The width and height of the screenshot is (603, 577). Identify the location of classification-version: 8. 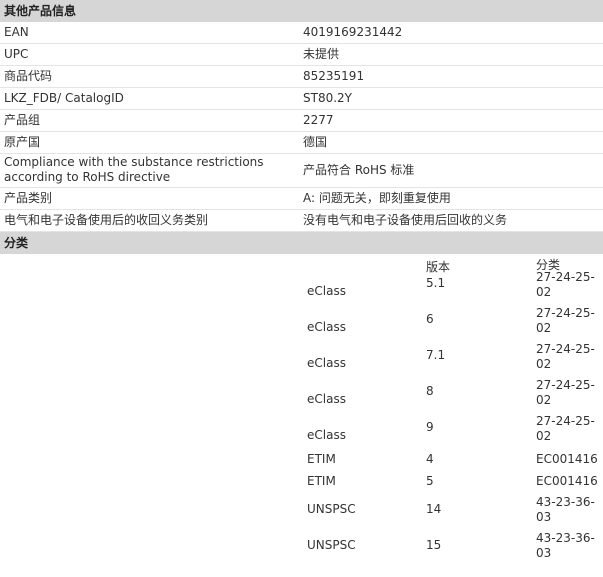
(430, 391).